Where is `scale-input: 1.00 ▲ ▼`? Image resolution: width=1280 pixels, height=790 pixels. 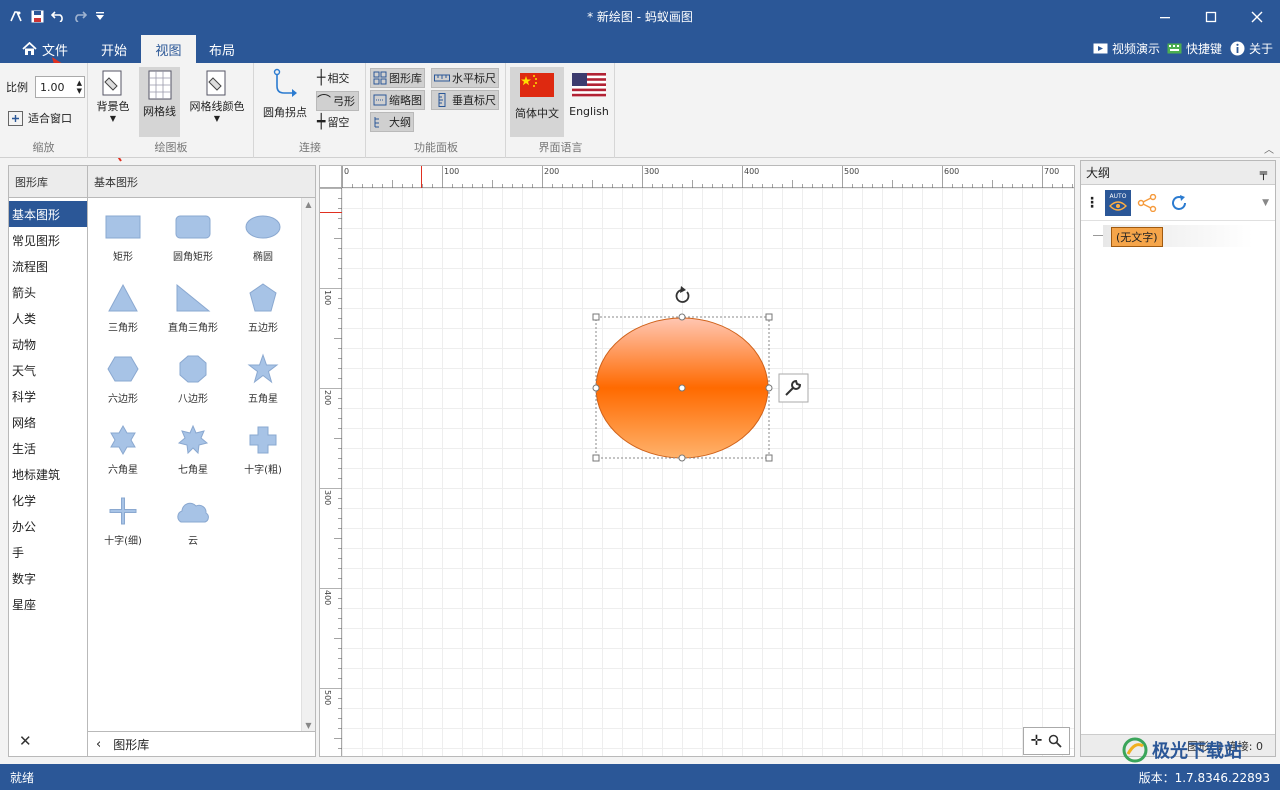
scale-input: 1.00 ▲ ▼ is located at coordinates (60, 87).